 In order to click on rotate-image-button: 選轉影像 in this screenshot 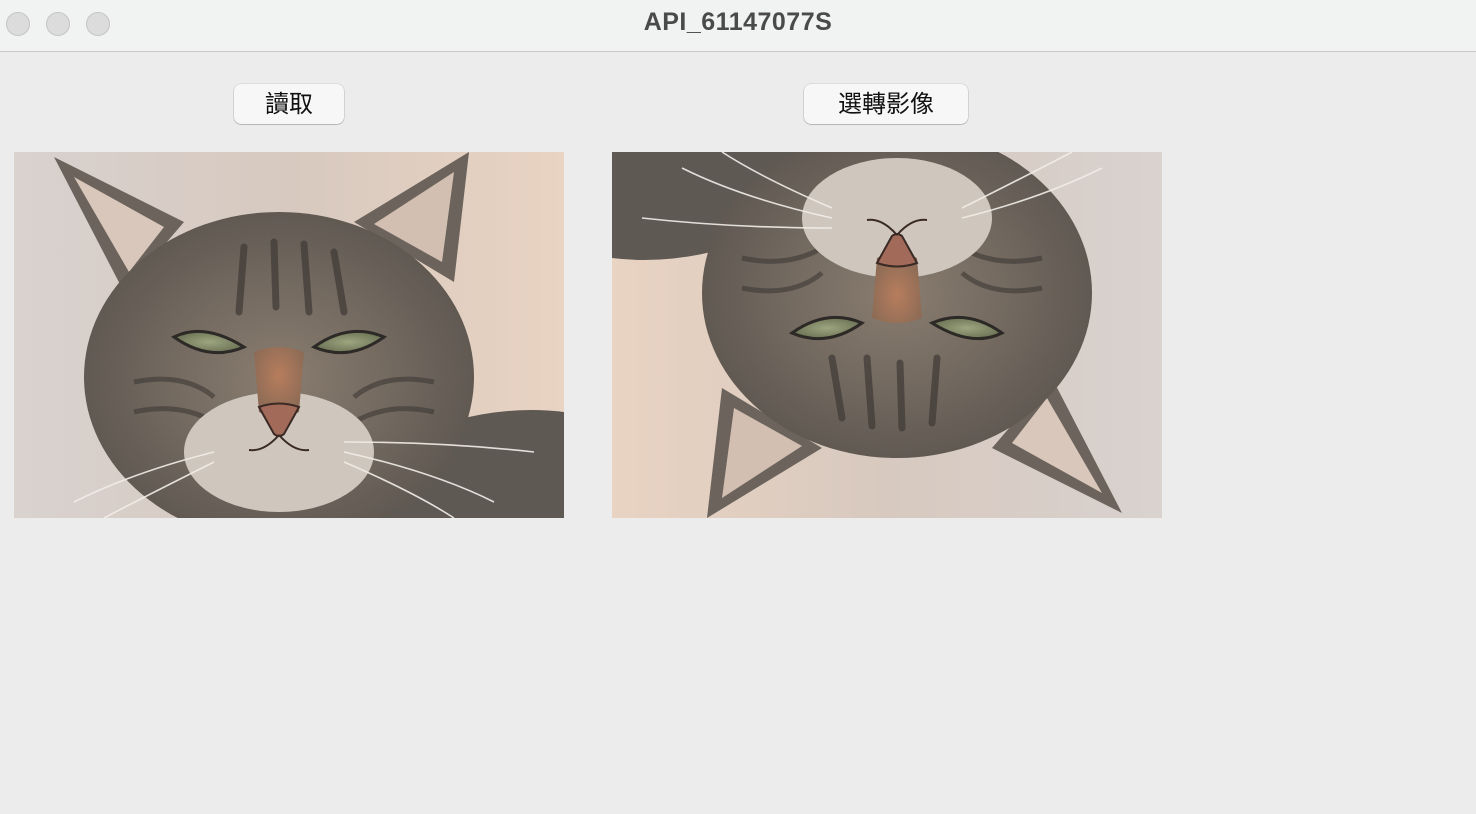, I will do `click(886, 104)`.